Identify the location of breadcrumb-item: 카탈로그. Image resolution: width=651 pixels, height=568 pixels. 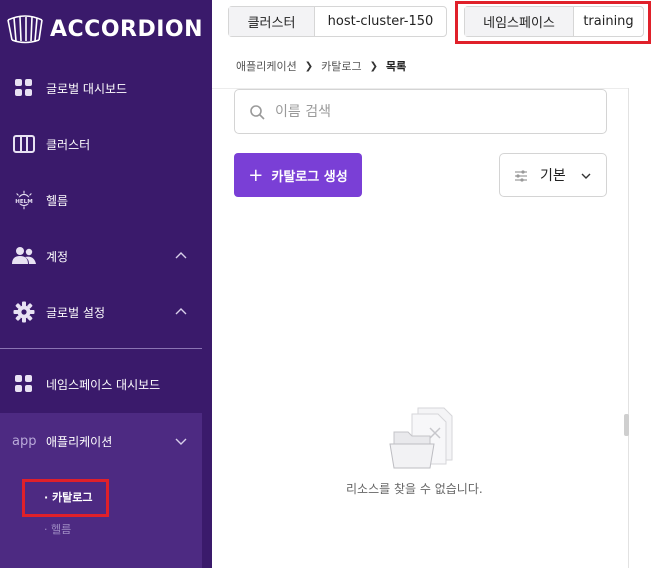
(341, 66).